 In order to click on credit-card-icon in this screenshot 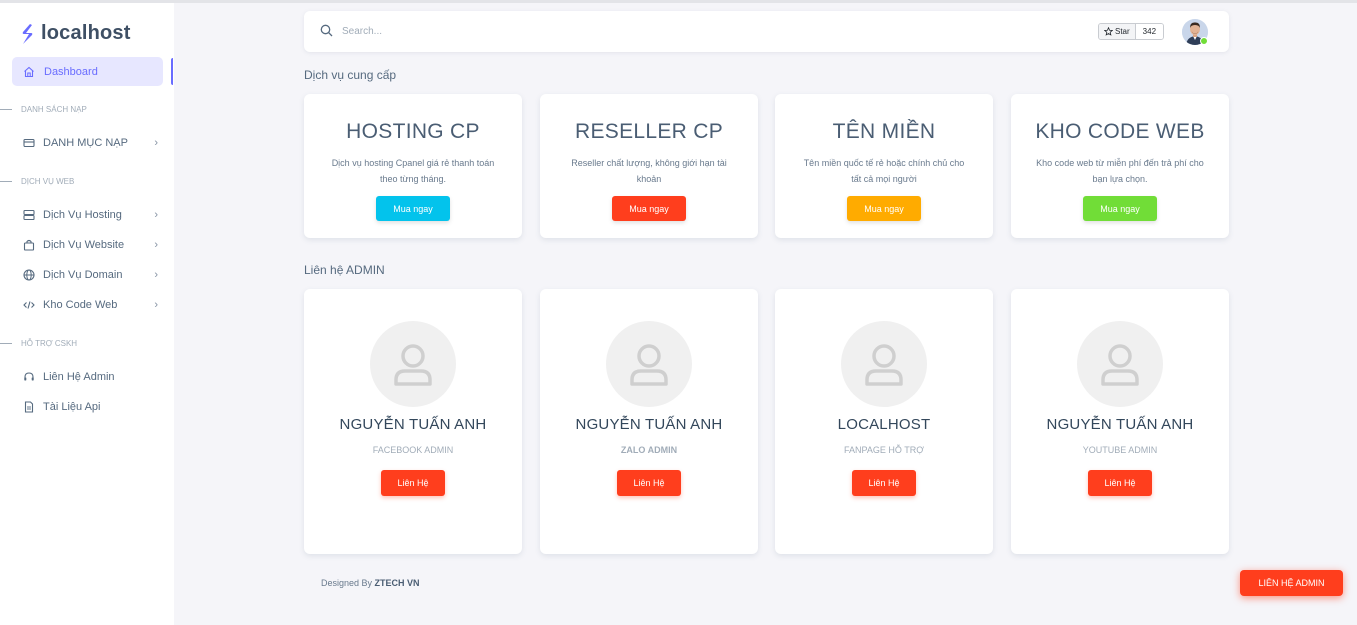, I will do `click(29, 143)`.